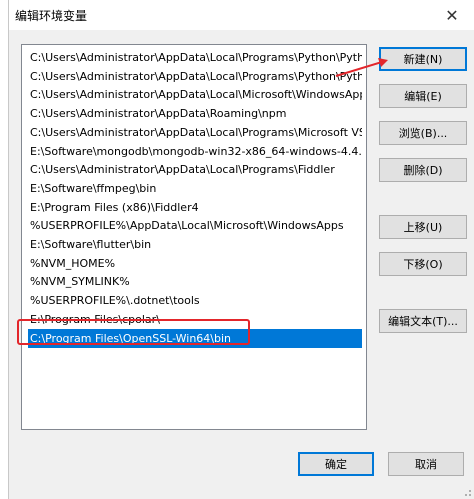 Image resolution: width=474 pixels, height=499 pixels. Describe the element at coordinates (241, 15) in the screenshot. I see `title-bar: 编辑环境变量 ✕` at that location.